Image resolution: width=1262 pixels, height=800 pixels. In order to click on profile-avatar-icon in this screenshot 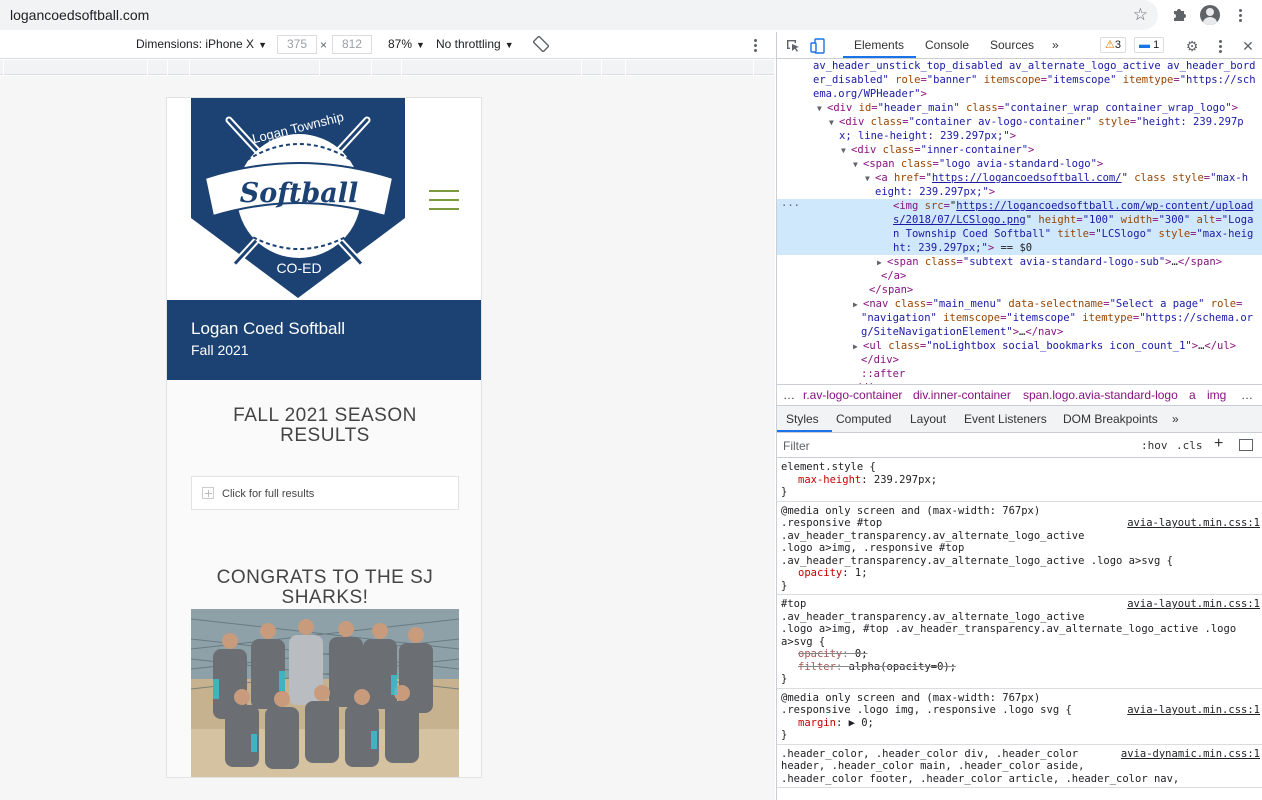, I will do `click(1210, 15)`.